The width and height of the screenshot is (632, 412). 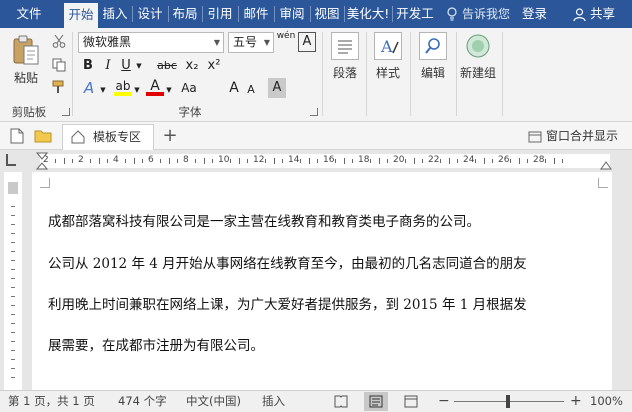 I want to click on change-case-button: Aa, so click(x=189, y=88).